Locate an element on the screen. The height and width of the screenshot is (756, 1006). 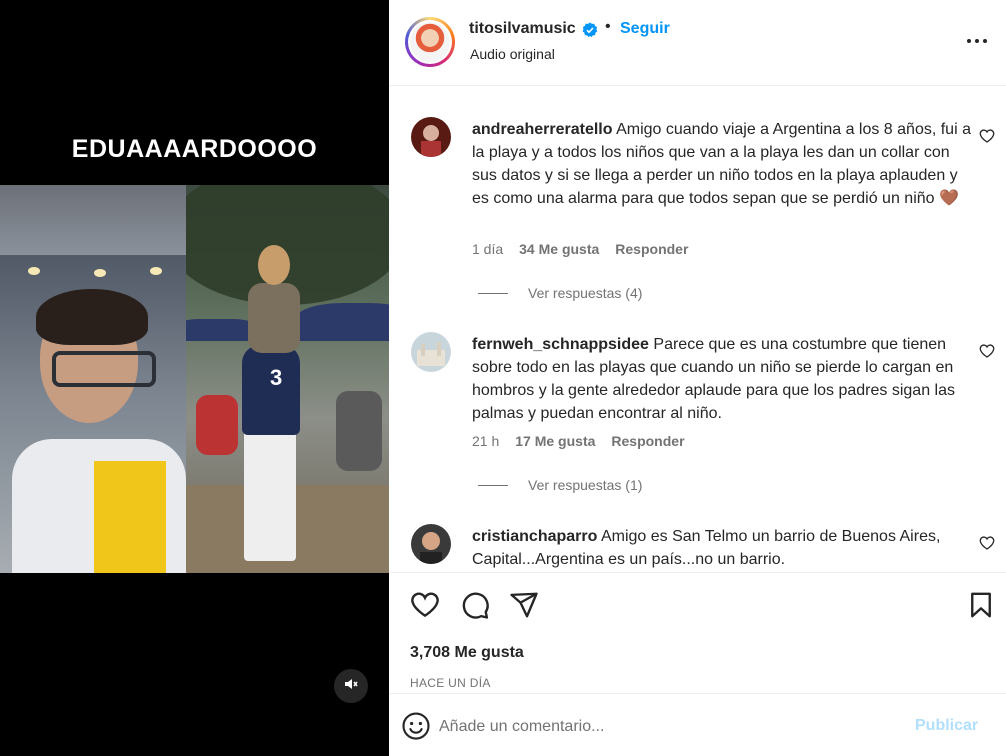
video-pane-street: 3 is located at coordinates (287, 379).